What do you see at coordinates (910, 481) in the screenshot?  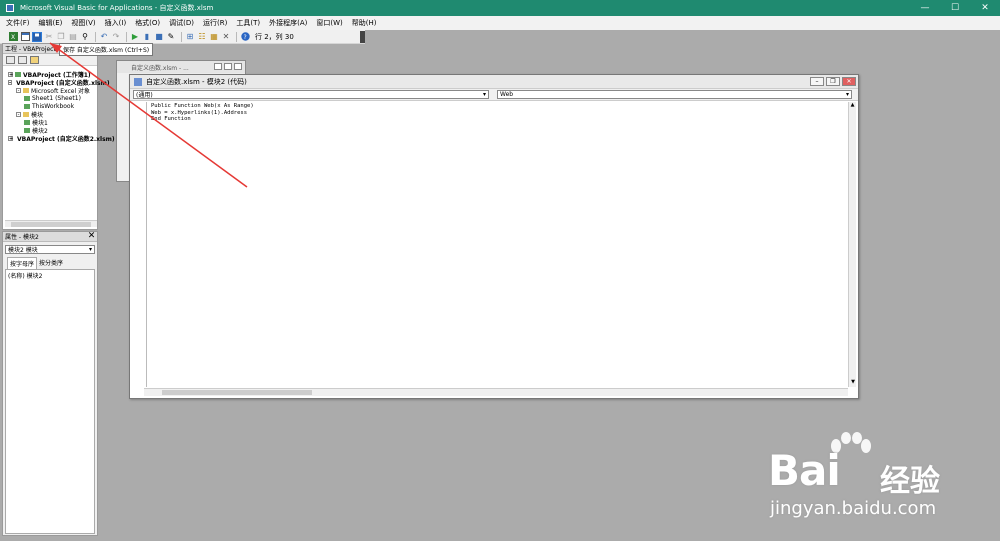 I see `watermark-brand-suffix: 经验` at bounding box center [910, 481].